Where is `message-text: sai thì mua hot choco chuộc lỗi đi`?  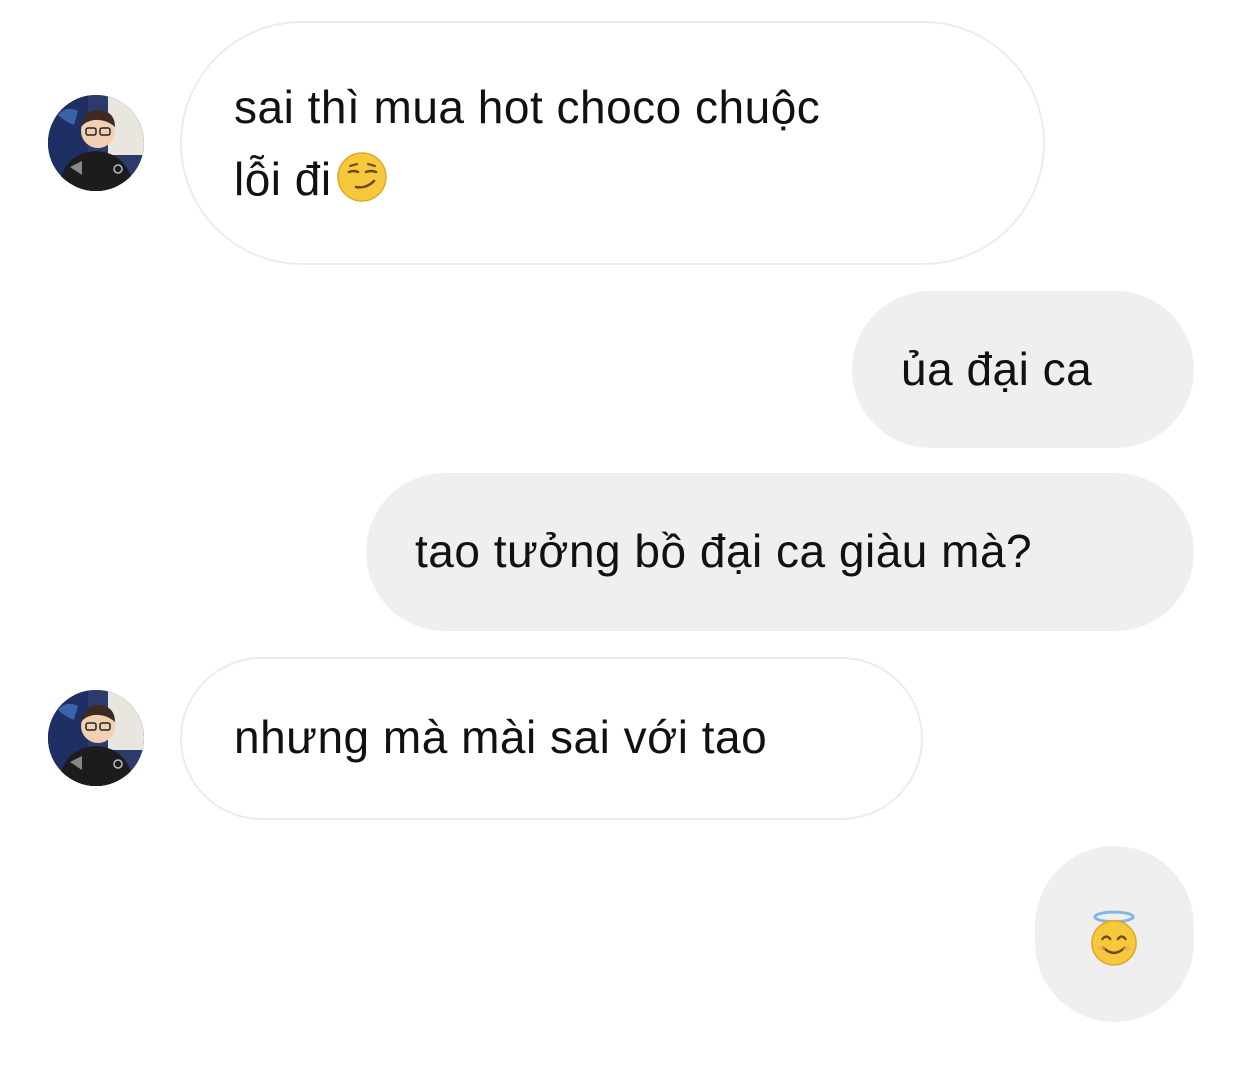 message-text: sai thì mua hot choco chuộc lỗi đi is located at coordinates (527, 143).